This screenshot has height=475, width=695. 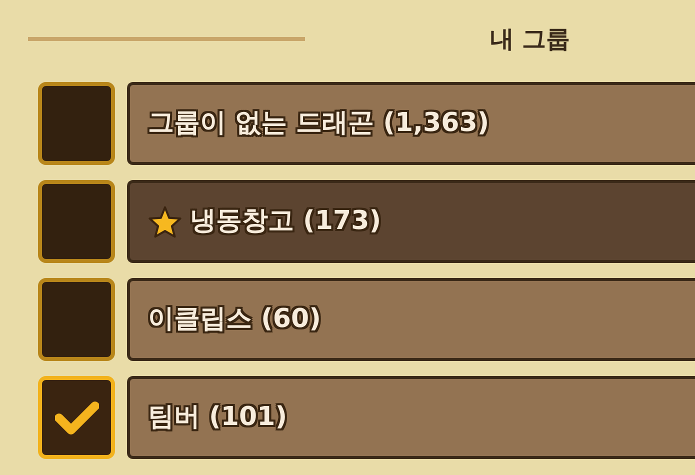 I want to click on check-icon, so click(x=76, y=418).